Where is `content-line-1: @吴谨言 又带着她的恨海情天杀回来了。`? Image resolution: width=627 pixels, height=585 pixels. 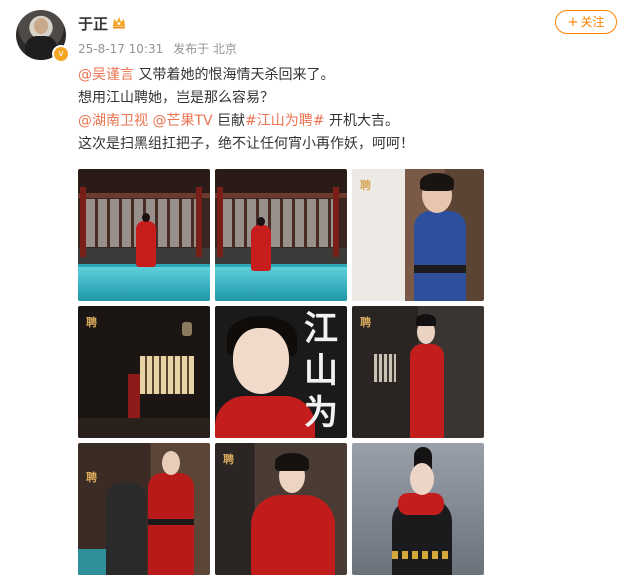
content-line-1: @吴谨言 又带着她的恨海情天杀回来了。 is located at coordinates (338, 75).